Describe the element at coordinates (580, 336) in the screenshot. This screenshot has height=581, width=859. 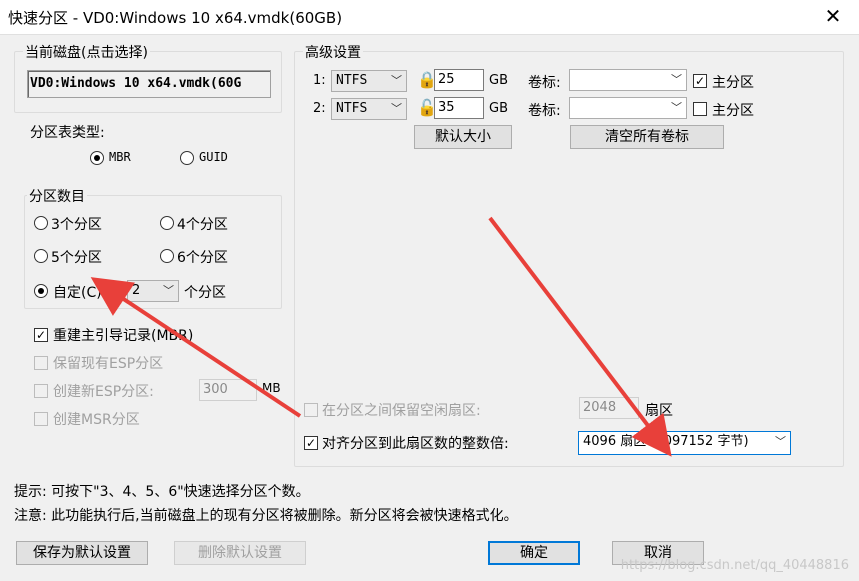
I see `arrow-to-align` at that location.